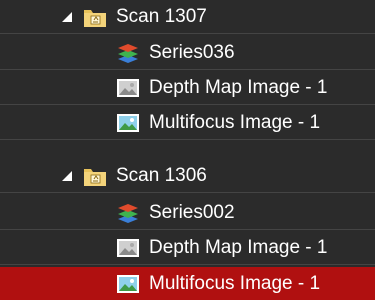 Image resolution: width=375 pixels, height=300 pixels. Describe the element at coordinates (192, 212) in the screenshot. I see `node-label: Series002` at that location.